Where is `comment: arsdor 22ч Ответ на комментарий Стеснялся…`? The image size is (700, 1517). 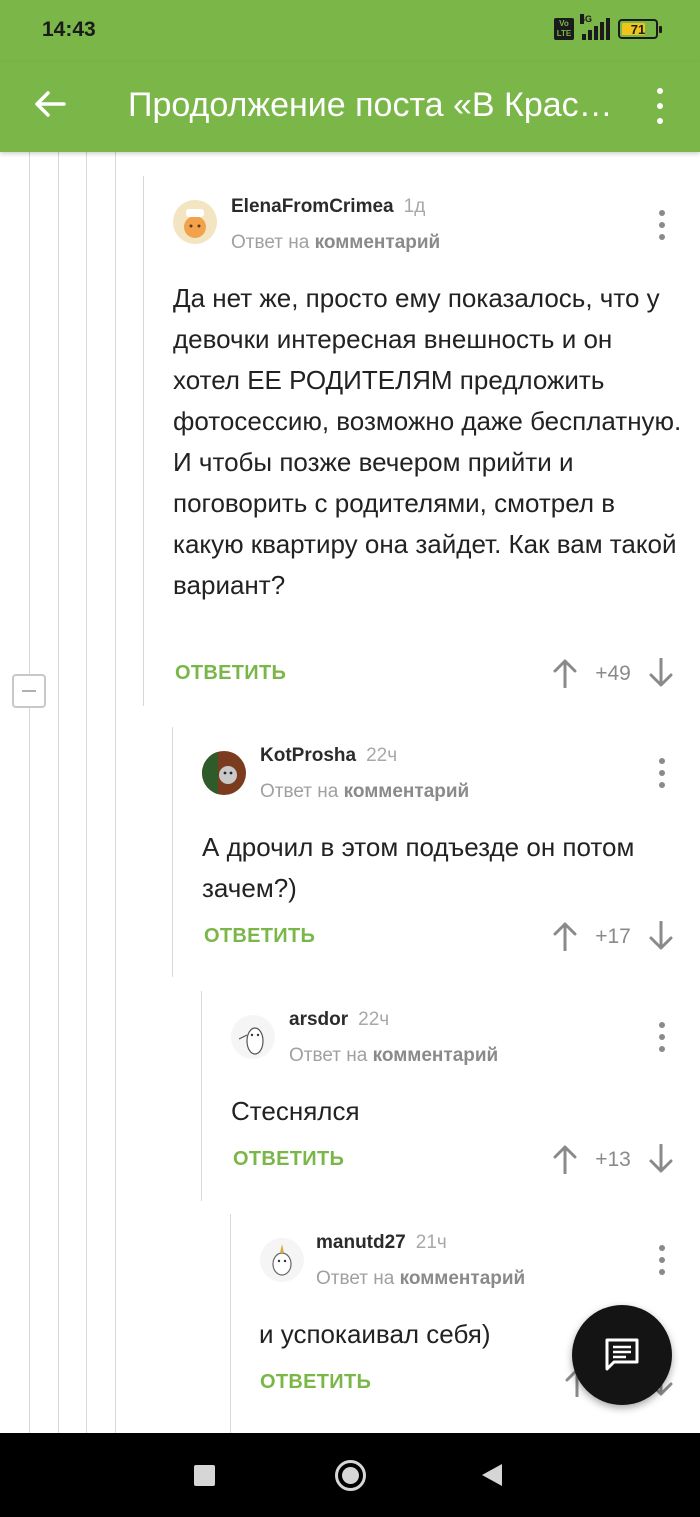
comment: arsdor 22ч Ответ на комментарий Стеснялся… is located at coordinates (450, 1096).